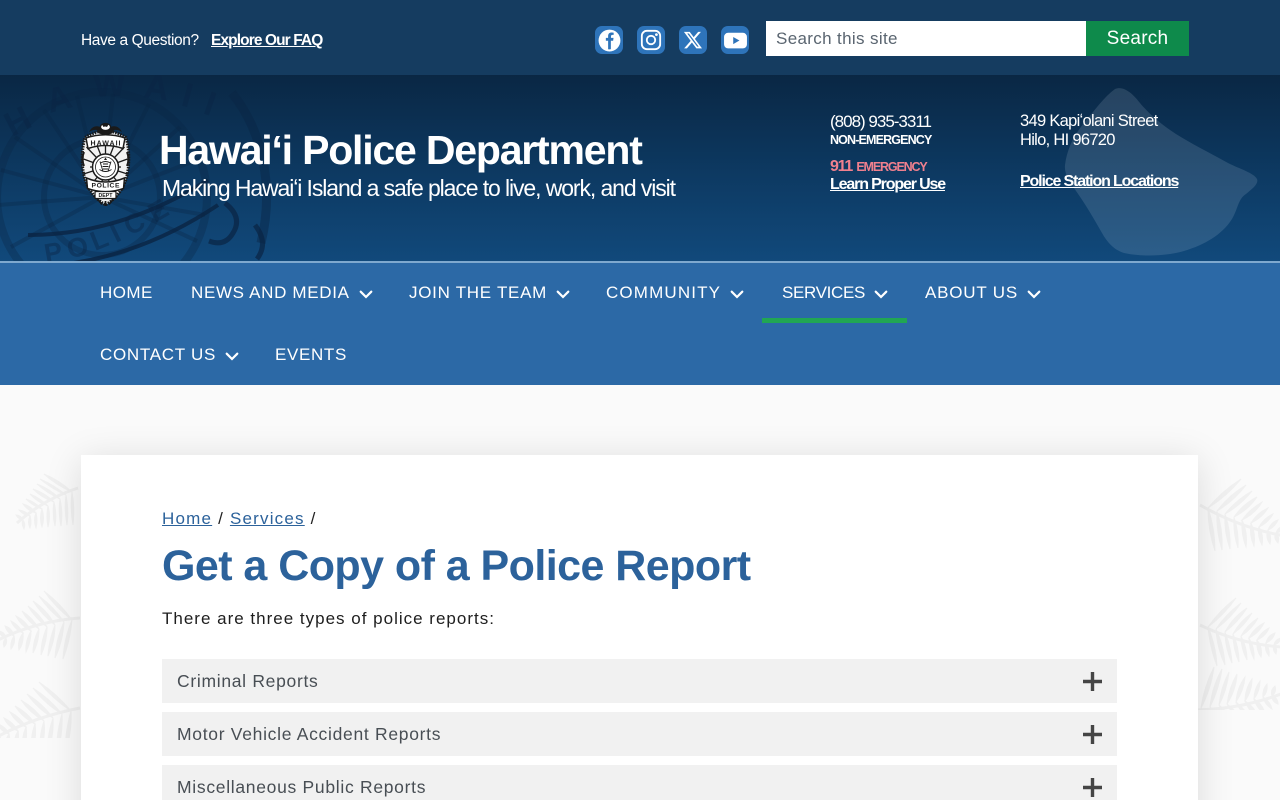  What do you see at coordinates (105, 196) in the screenshot?
I see `svg-text: DEPT` at bounding box center [105, 196].